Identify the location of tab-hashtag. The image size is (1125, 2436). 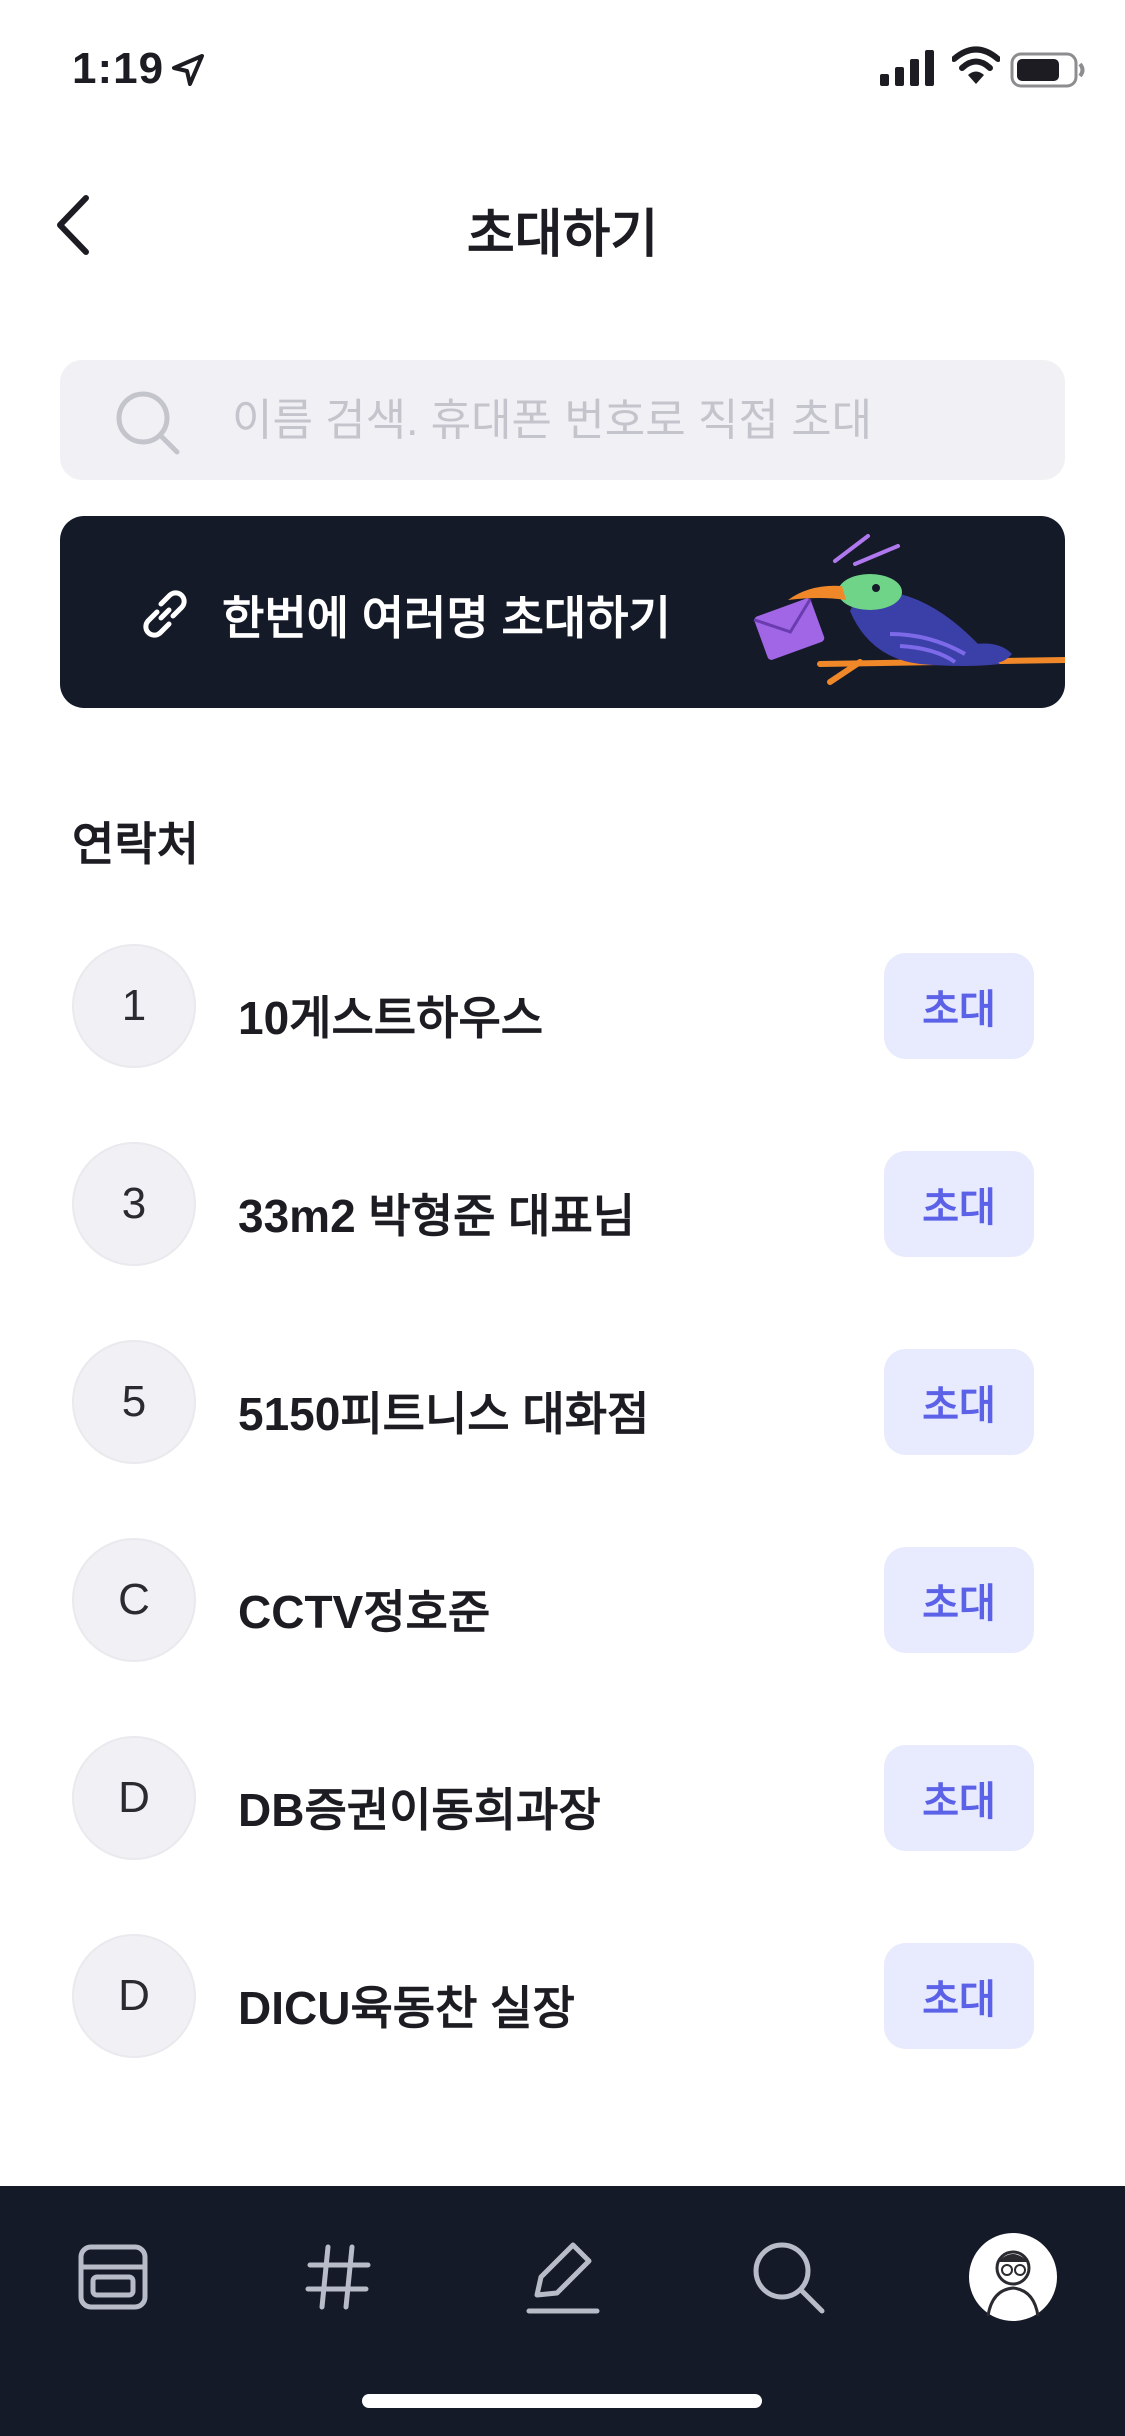
(338, 2277).